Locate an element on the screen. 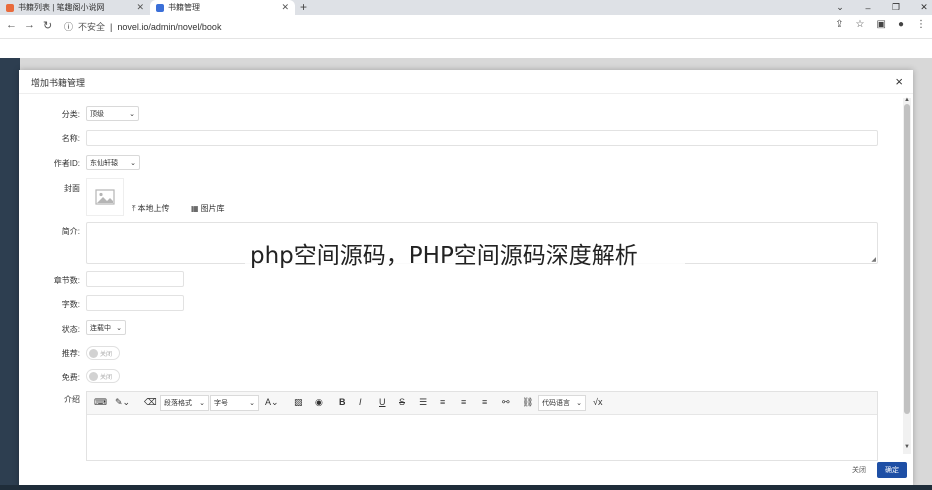  author-select: 东仙轩辕 ⌄ is located at coordinates (113, 162).